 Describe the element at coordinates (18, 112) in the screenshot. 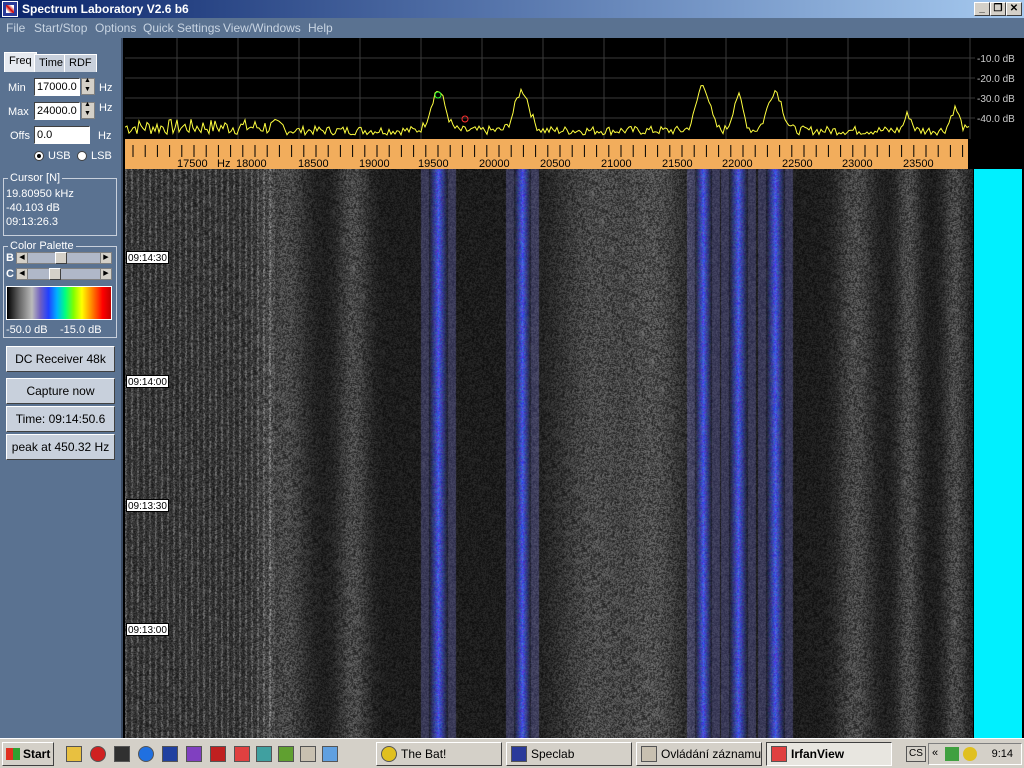

I see `max-label: Max` at that location.